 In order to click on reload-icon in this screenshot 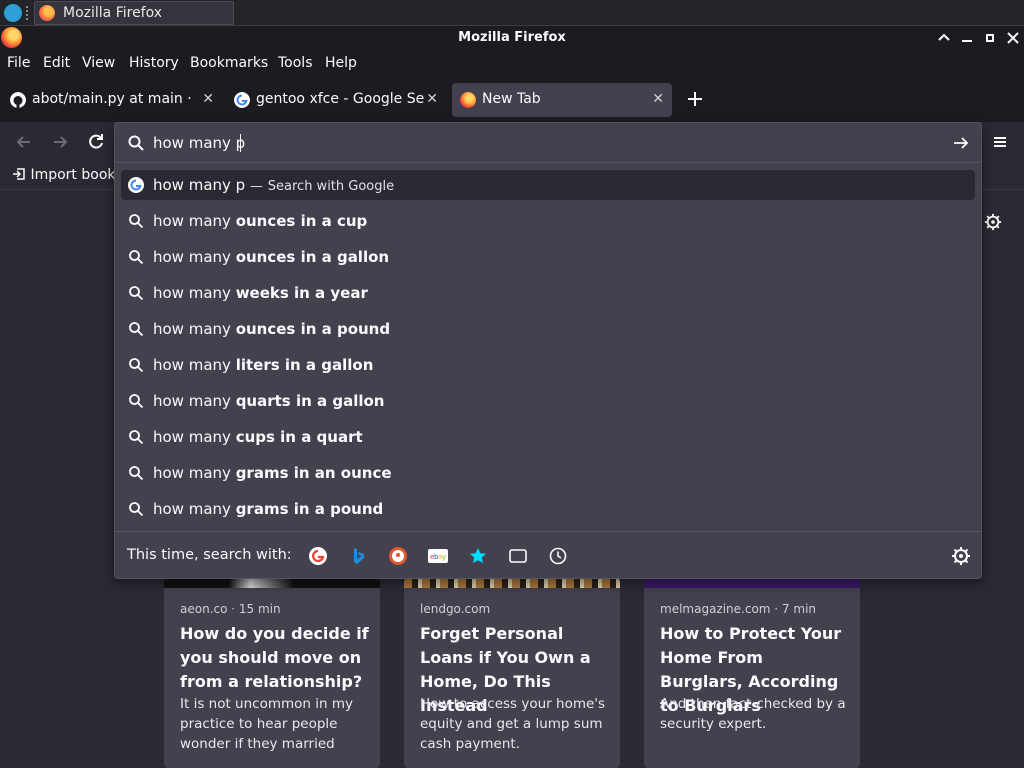, I will do `click(96, 141)`.